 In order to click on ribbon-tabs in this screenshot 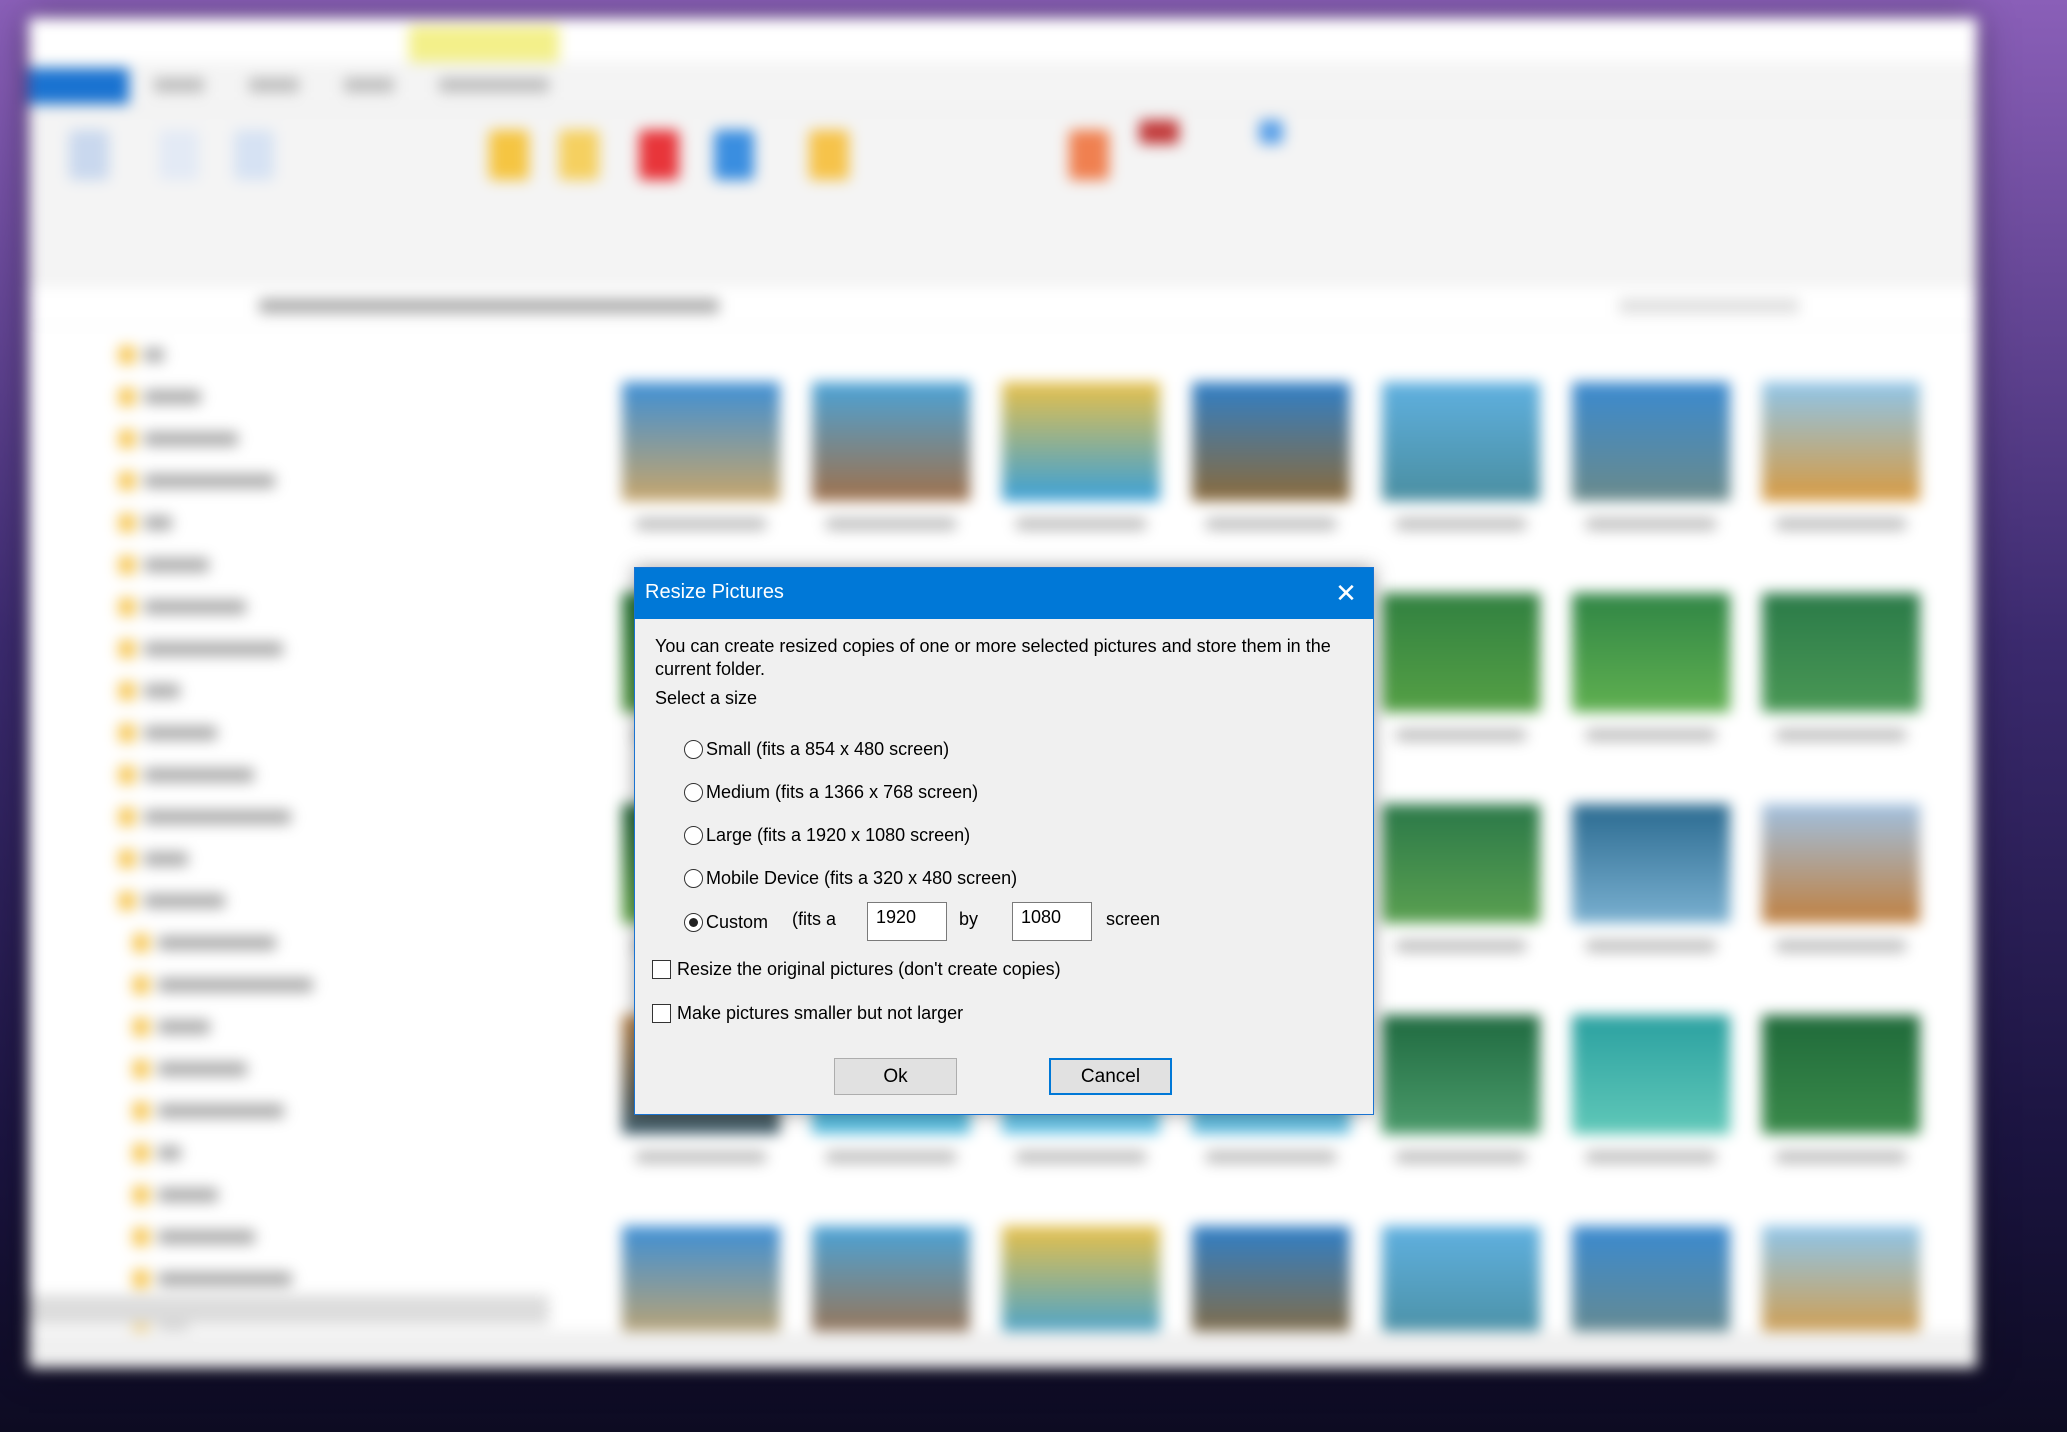, I will do `click(1003, 86)`.